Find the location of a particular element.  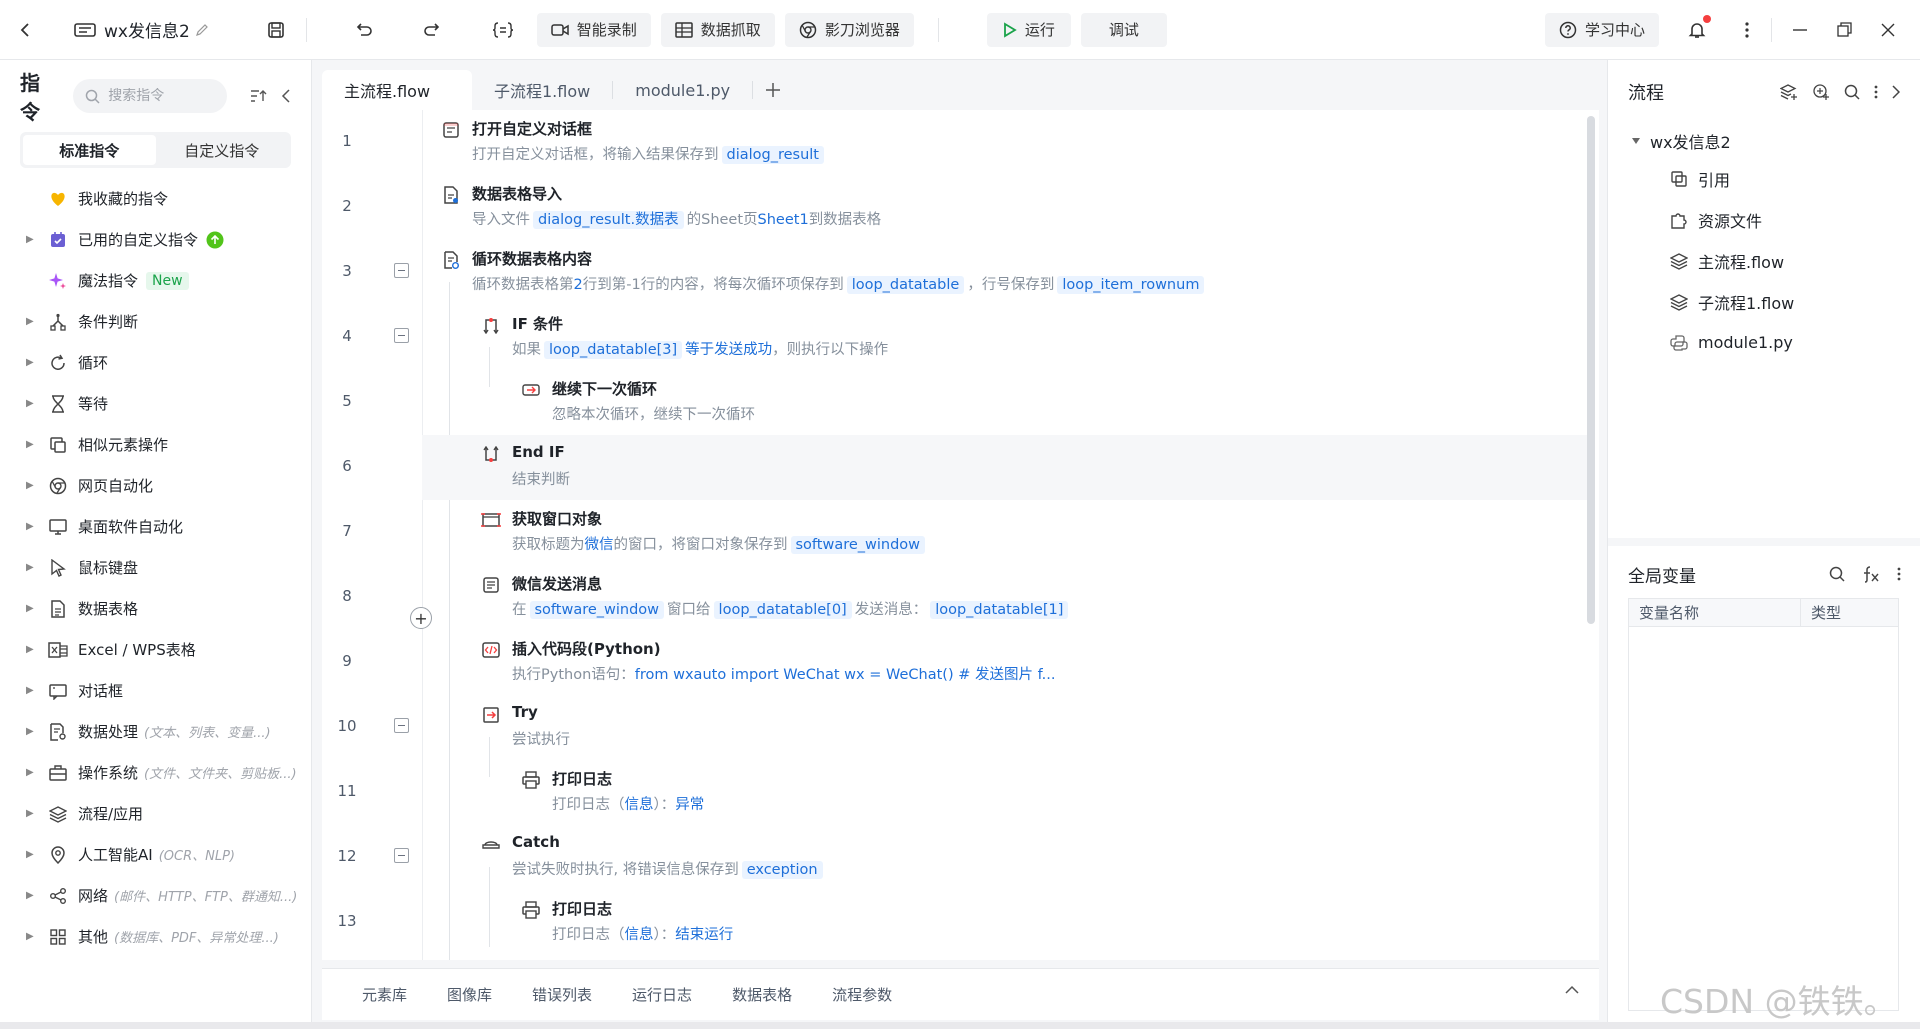

category-similar-elements: ▶ 相似元素操作 is located at coordinates (155, 444).